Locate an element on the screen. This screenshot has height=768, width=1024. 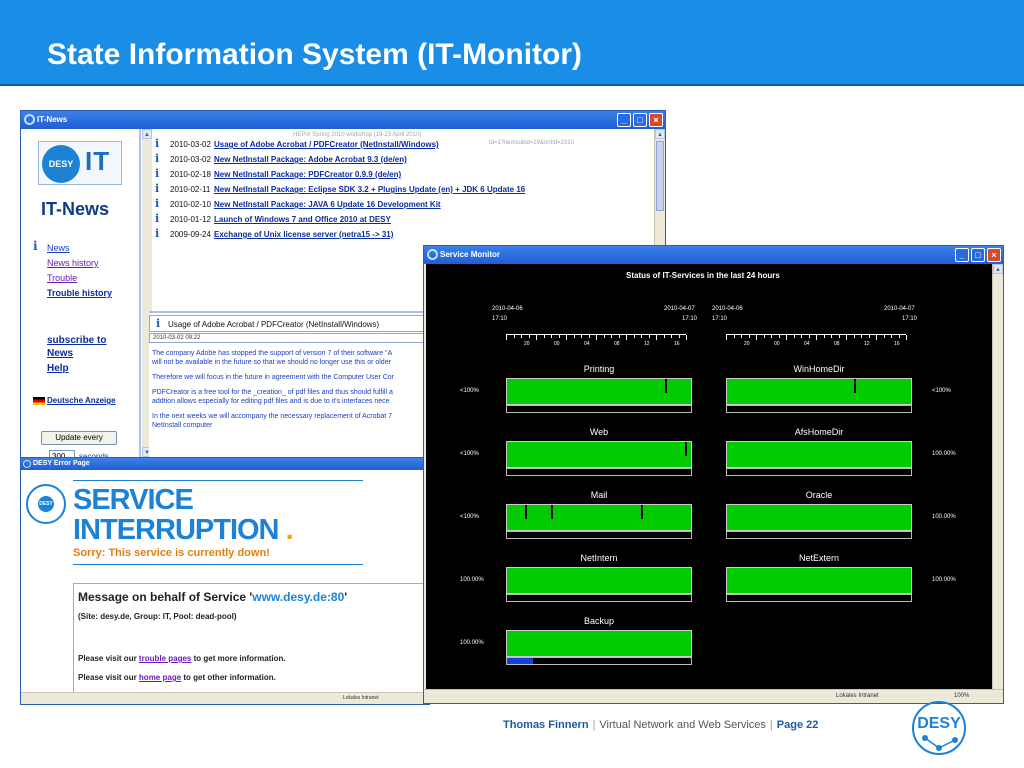
service-name: Web is located at coordinates (599, 432).